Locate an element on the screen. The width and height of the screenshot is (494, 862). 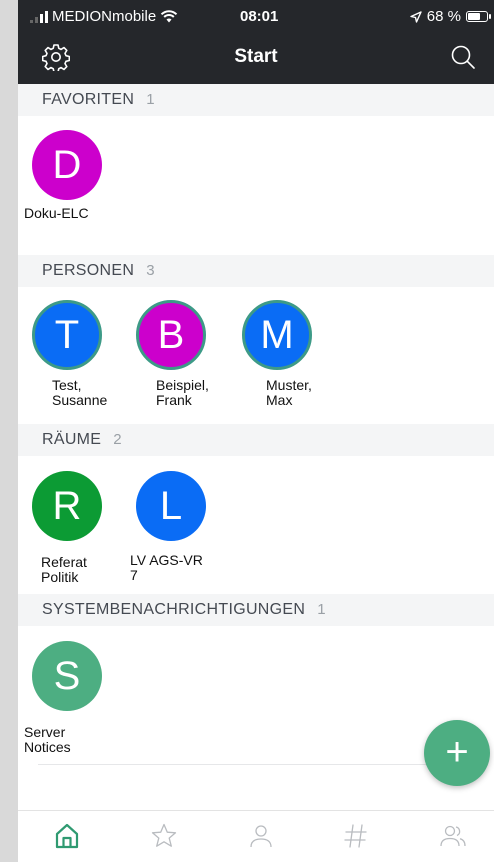
battery-info: 68 % is located at coordinates (450, 16).